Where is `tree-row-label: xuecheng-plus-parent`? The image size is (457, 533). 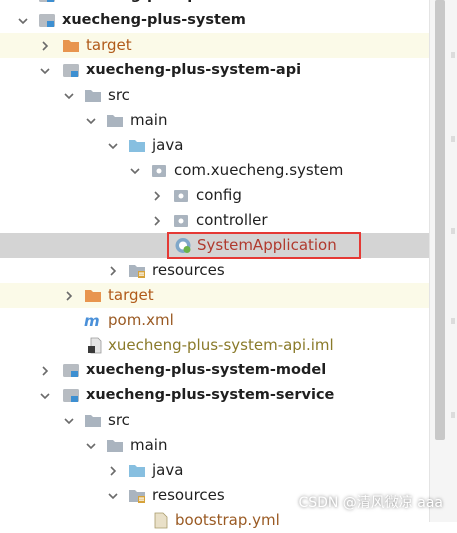
tree-row-label: xuecheng-plus-parent is located at coordinates (152, 2).